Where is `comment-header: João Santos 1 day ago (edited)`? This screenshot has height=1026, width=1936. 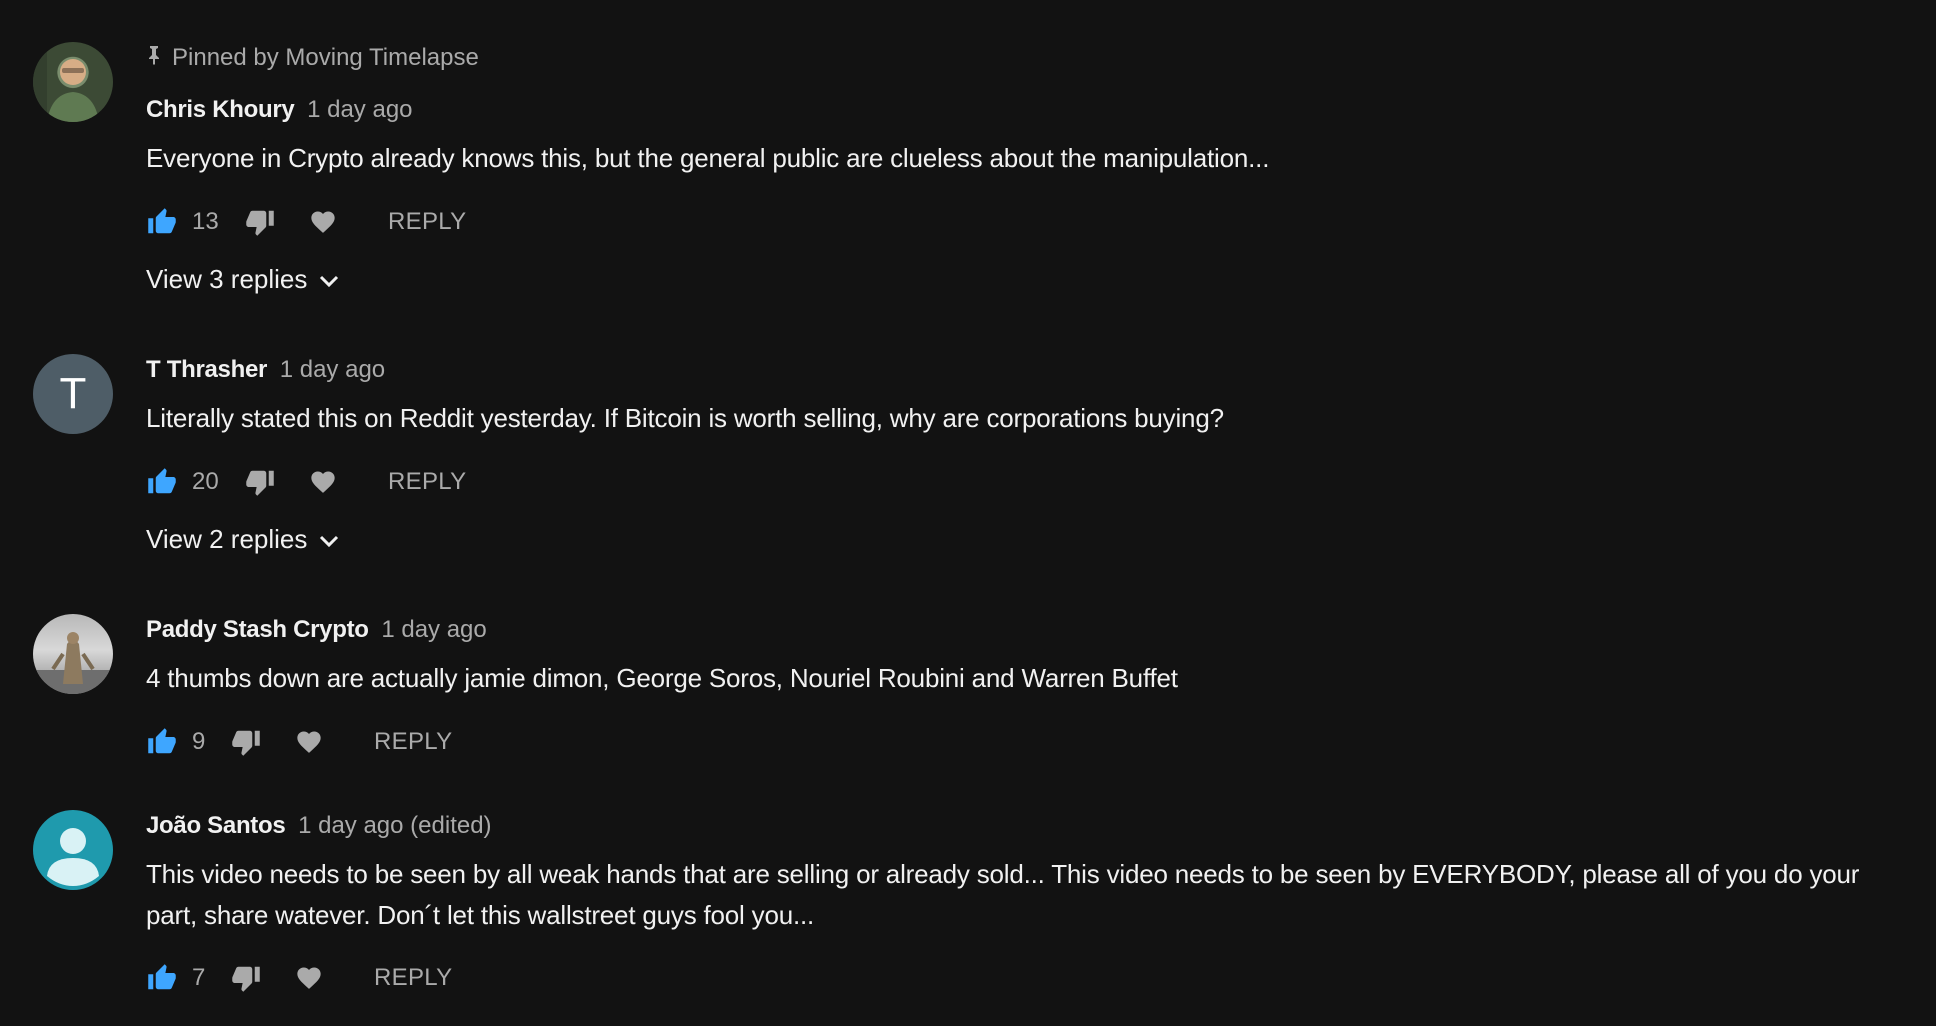 comment-header: João Santos 1 day ago (edited) is located at coordinates (319, 826).